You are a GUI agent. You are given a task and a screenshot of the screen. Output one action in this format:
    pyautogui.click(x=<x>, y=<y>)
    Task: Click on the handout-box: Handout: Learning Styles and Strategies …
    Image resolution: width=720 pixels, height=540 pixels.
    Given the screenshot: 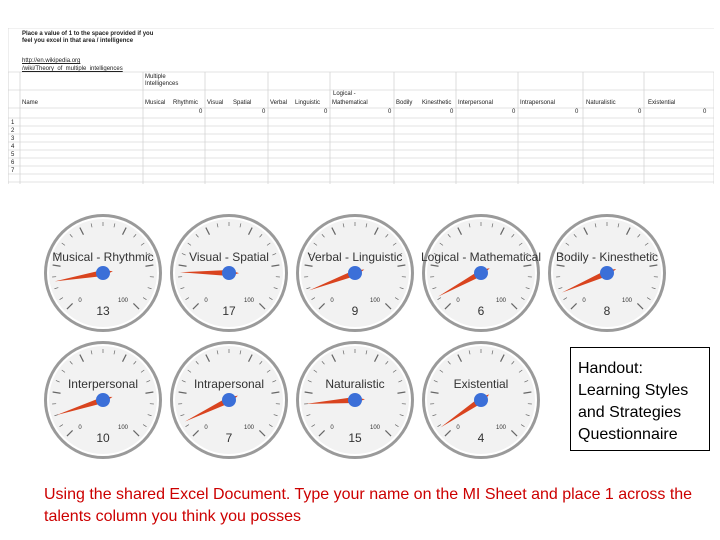 What is the action you would take?
    pyautogui.click(x=640, y=399)
    